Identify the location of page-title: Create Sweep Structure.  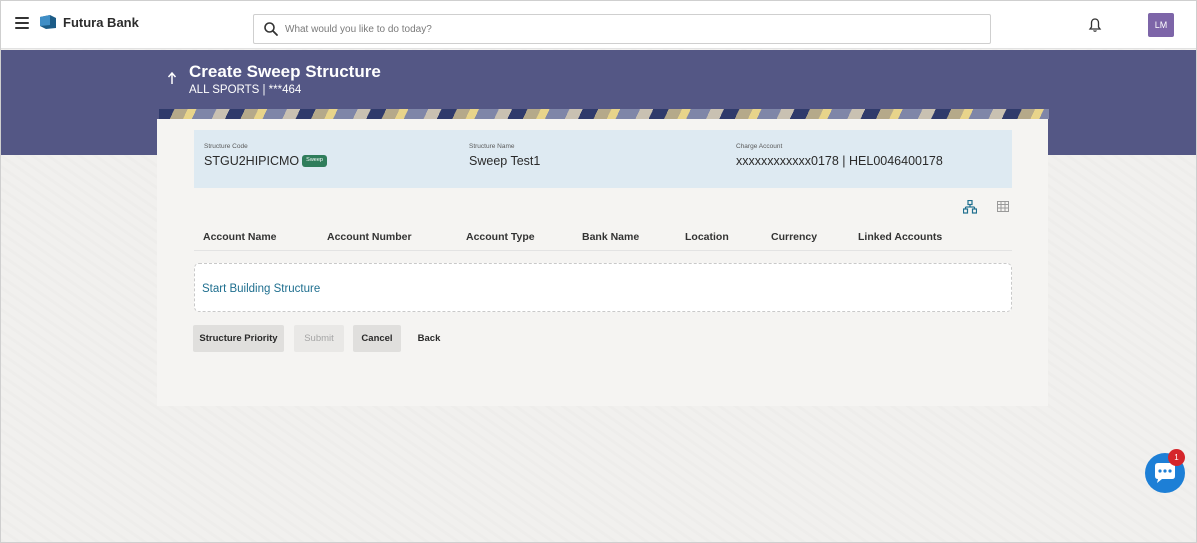
(285, 71).